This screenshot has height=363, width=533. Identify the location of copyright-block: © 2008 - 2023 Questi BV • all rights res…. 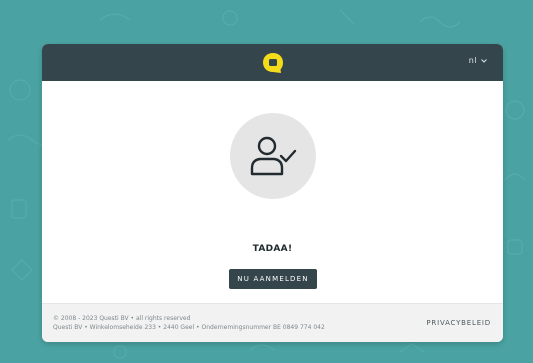
(189, 323).